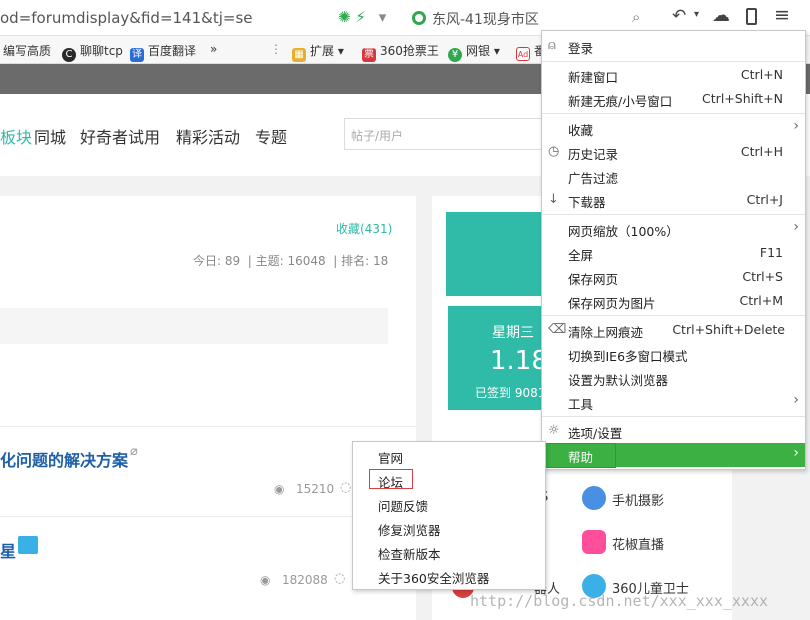 The height and width of the screenshot is (620, 810). What do you see at coordinates (28, 545) in the screenshot?
I see `image-icon` at bounding box center [28, 545].